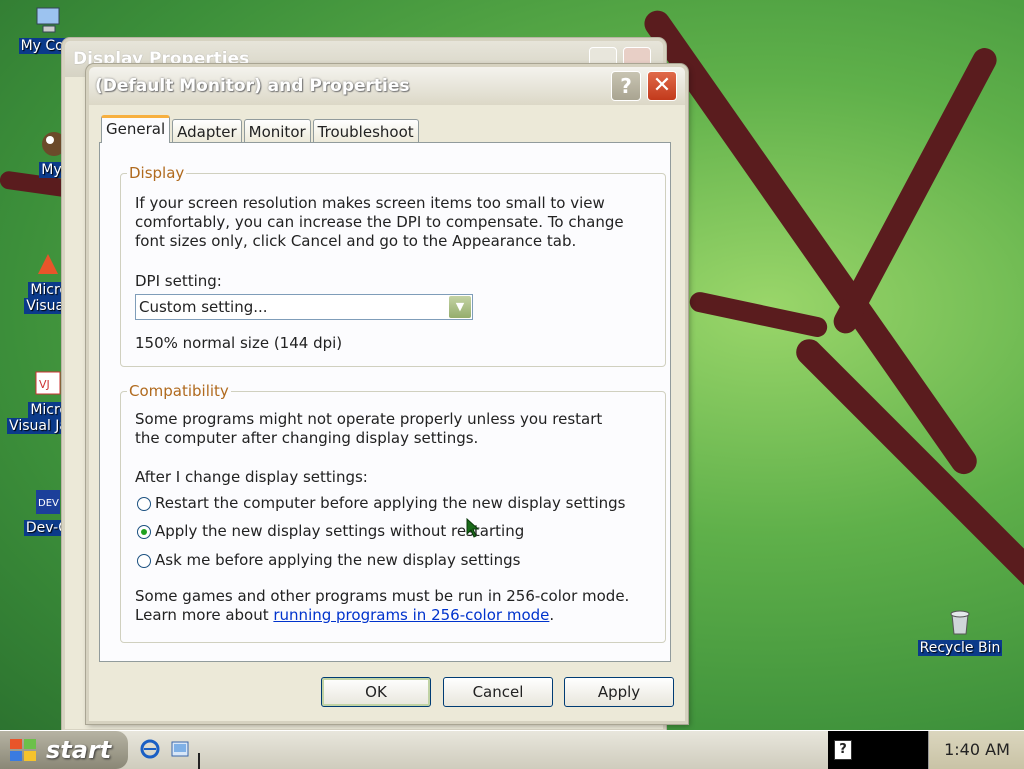 Image resolution: width=1024 pixels, height=769 pixels. Describe the element at coordinates (252, 86) in the screenshot. I see `dialog-title: (Default Monitor) and Properties` at that location.